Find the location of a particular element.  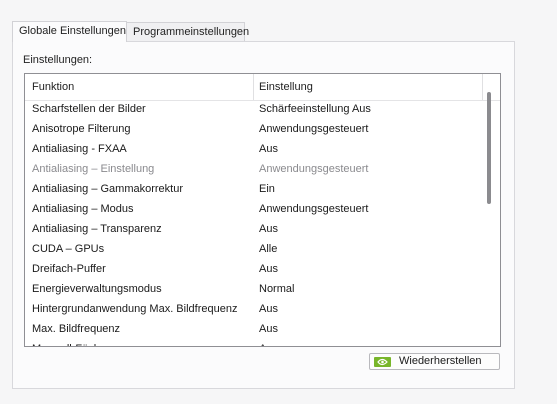

row-function: Max. Bildfrequenz is located at coordinates (76, 329).